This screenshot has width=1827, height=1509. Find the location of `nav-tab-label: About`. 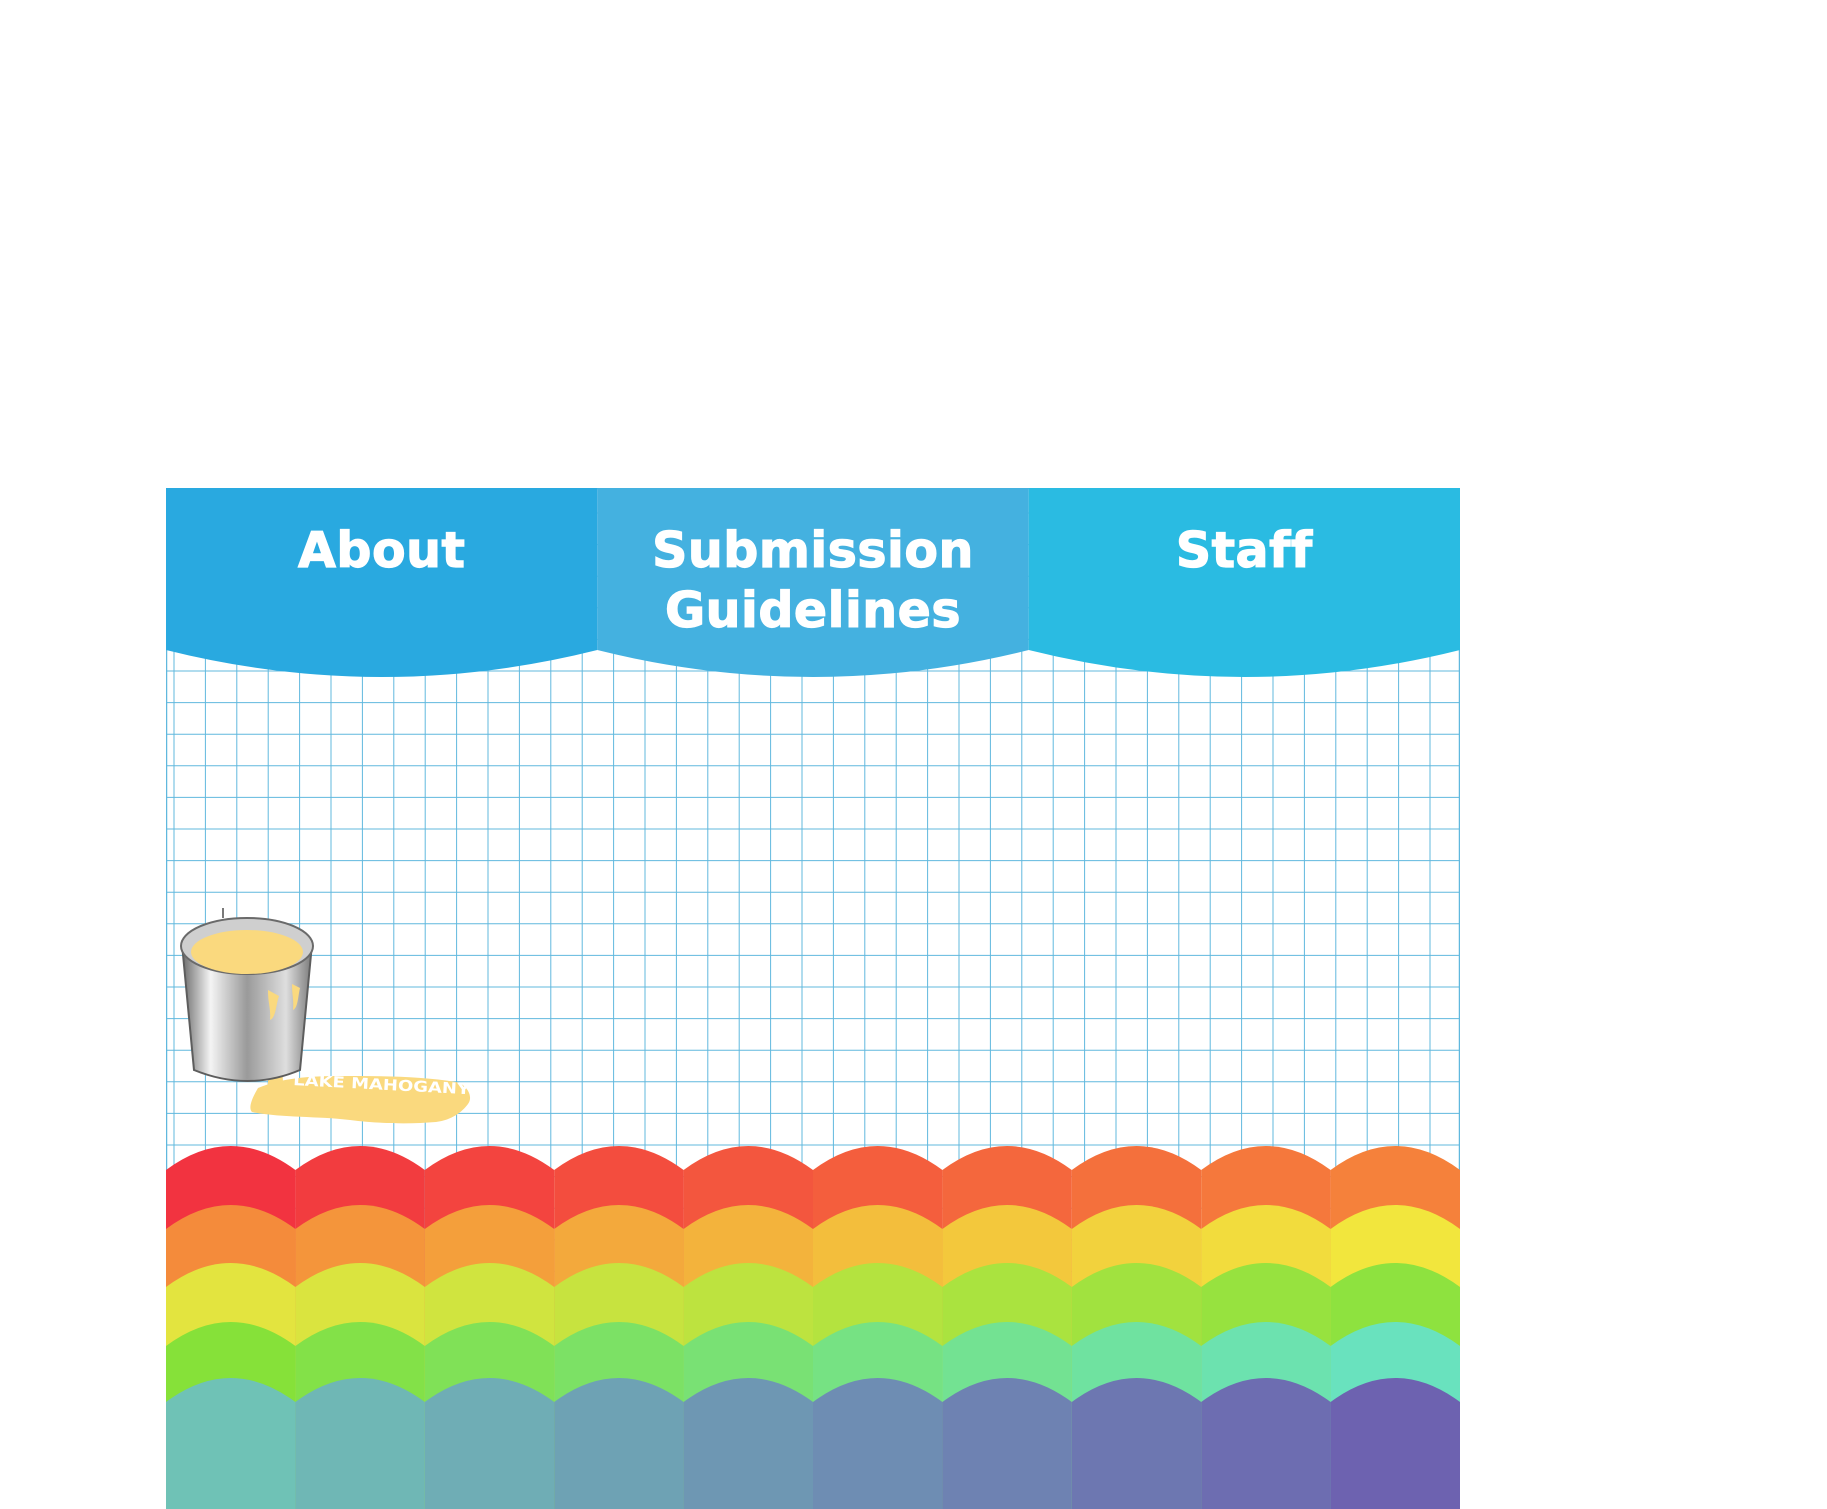

nav-tab-label: About is located at coordinates (381, 550).